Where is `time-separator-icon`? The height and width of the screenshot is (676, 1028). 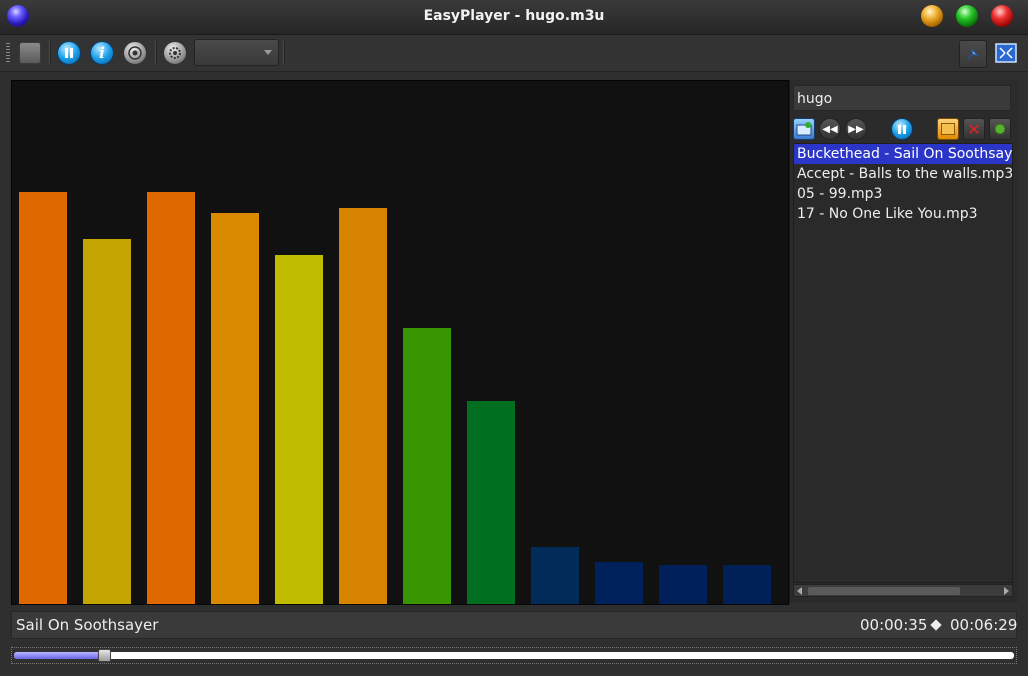 time-separator-icon is located at coordinates (936, 625).